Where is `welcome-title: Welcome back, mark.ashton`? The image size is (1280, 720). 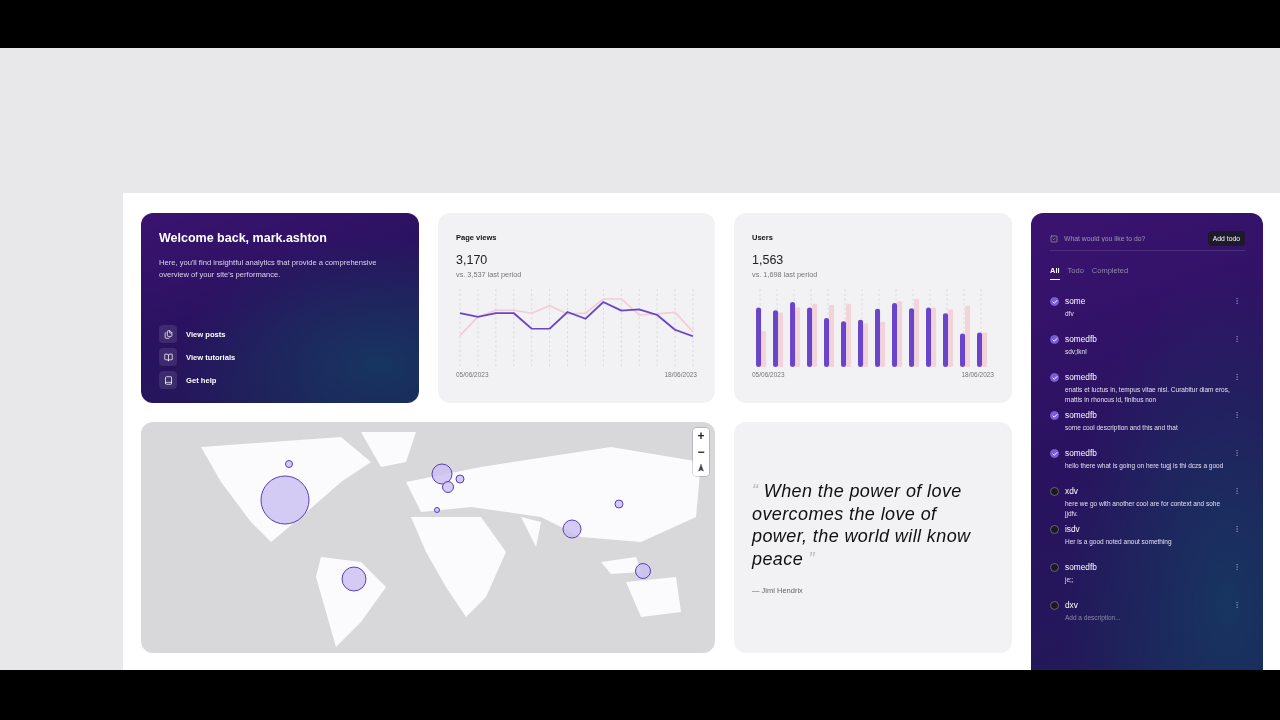
welcome-title: Welcome back, mark.ashton is located at coordinates (243, 238).